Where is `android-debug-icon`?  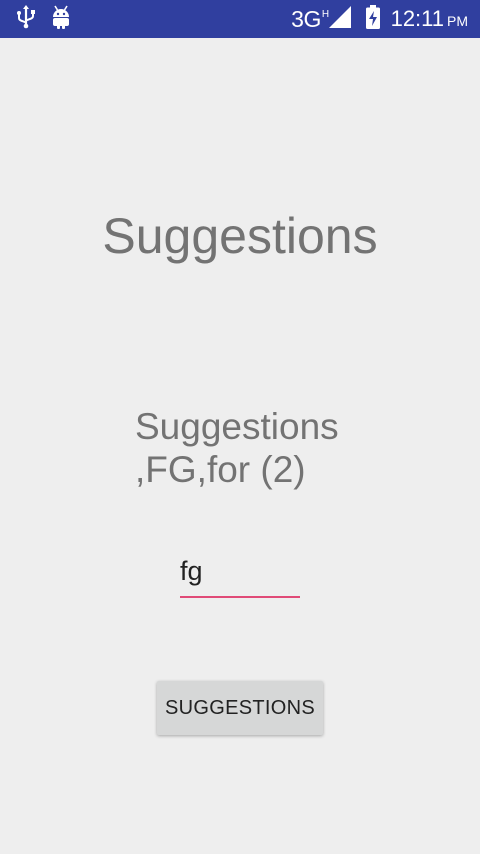
android-debug-icon is located at coordinates (61, 19).